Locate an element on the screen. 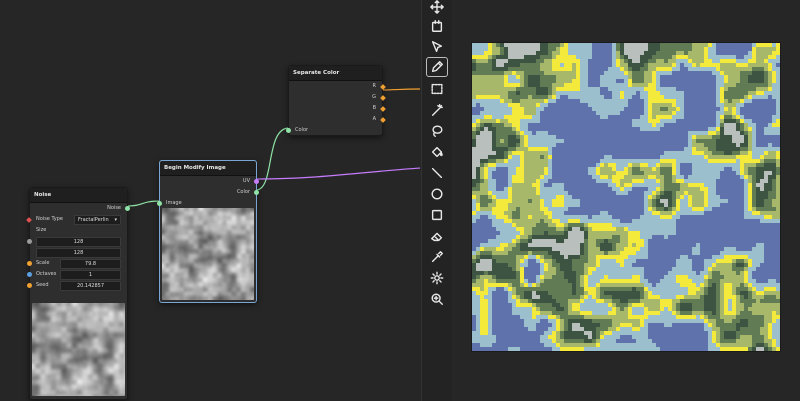  octaves-port is located at coordinates (29, 274).